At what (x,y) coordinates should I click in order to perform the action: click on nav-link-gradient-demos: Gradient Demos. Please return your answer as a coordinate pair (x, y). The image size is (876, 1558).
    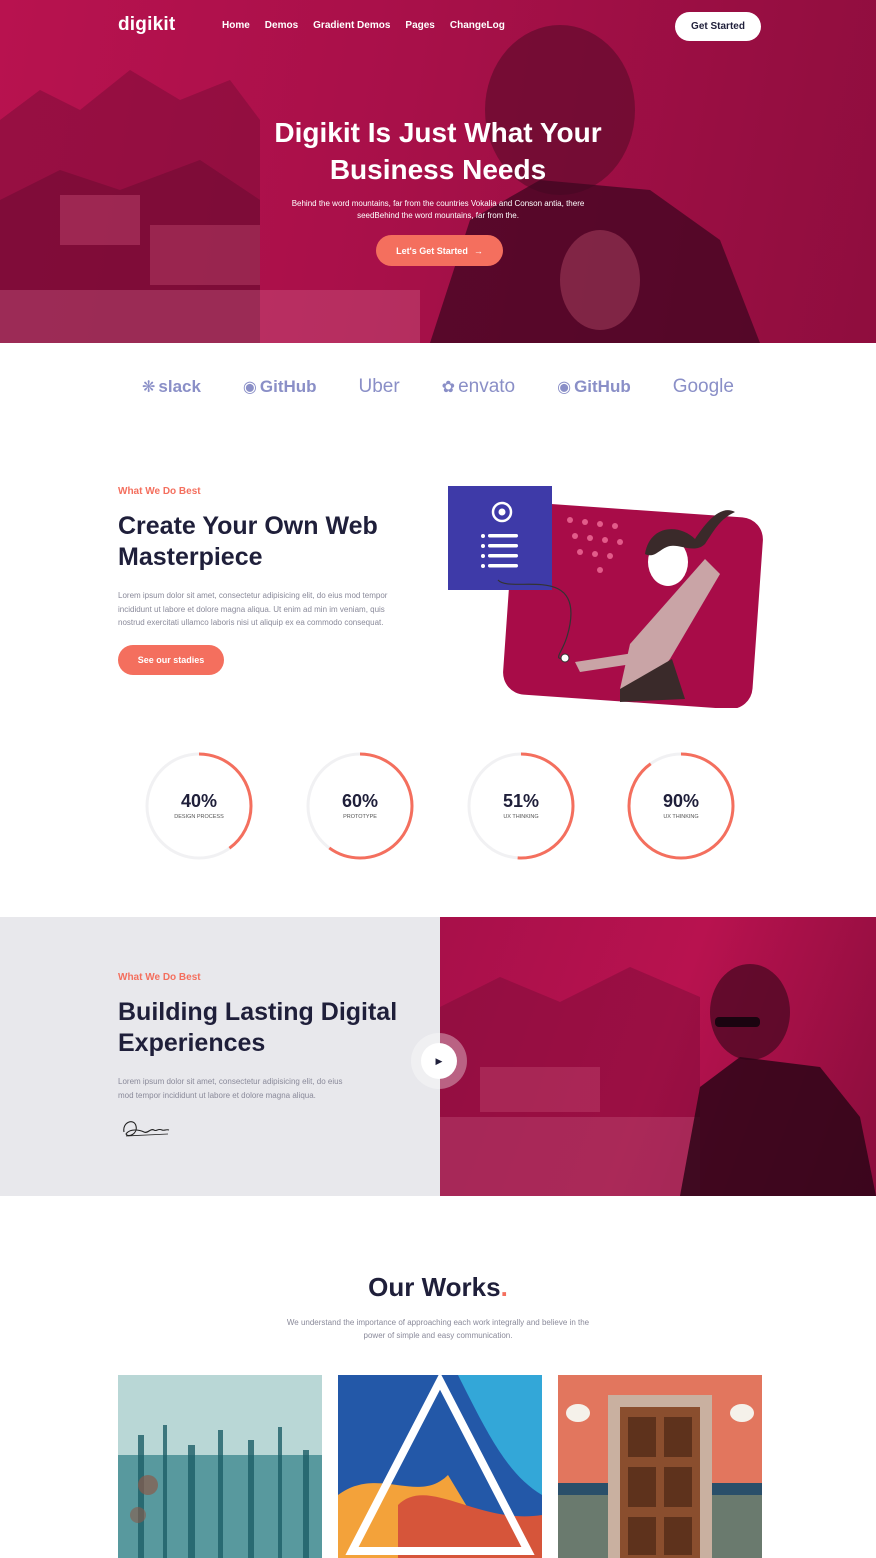
    Looking at the image, I should click on (351, 25).